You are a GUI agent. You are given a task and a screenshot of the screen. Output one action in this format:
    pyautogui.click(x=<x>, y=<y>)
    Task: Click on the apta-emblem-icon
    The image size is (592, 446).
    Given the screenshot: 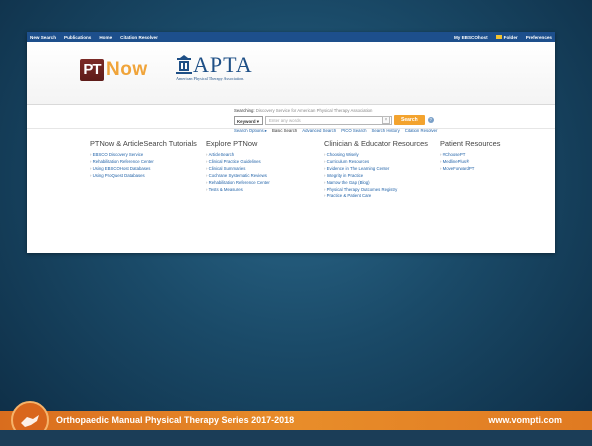 What is the action you would take?
    pyautogui.click(x=184, y=64)
    